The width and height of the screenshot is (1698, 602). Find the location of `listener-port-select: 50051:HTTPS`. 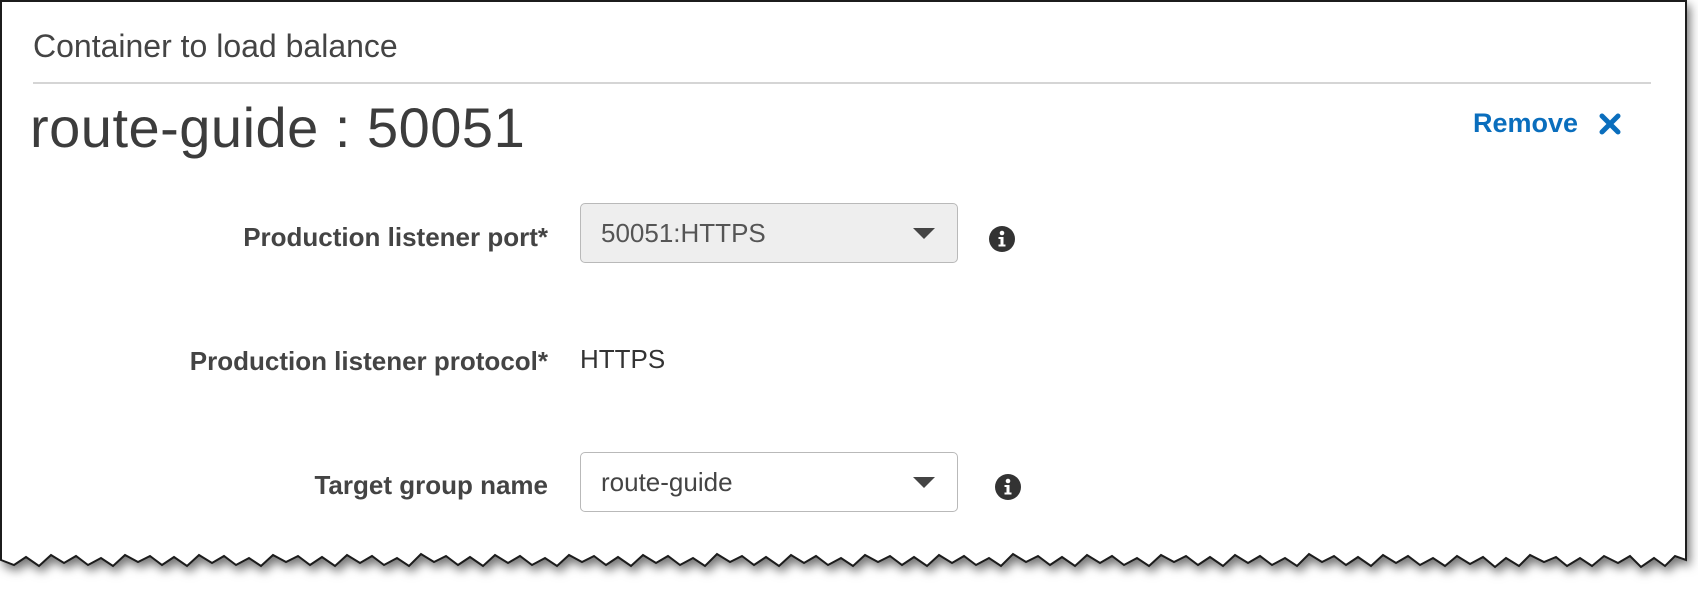

listener-port-select: 50051:HTTPS is located at coordinates (769, 233).